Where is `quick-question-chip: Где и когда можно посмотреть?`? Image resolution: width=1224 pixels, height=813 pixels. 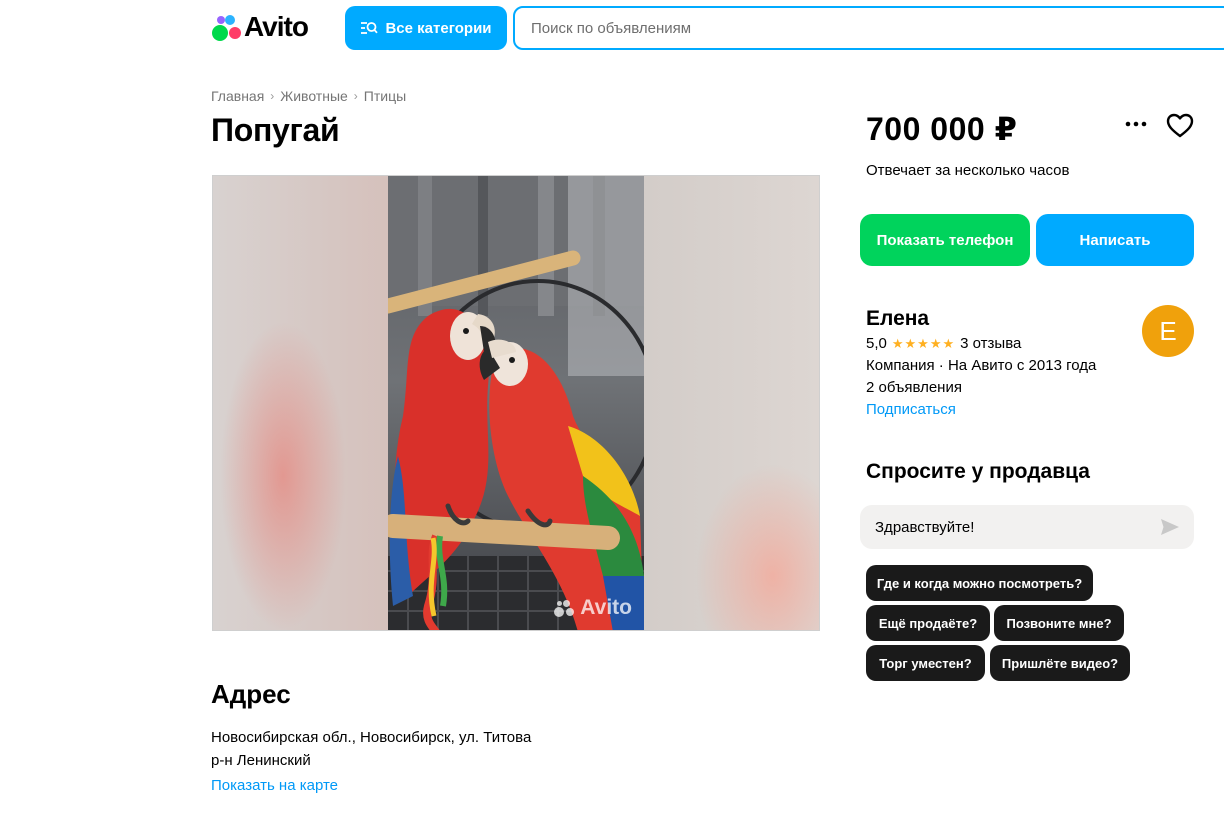
quick-question-chip: Где и когда можно посмотреть? is located at coordinates (979, 583).